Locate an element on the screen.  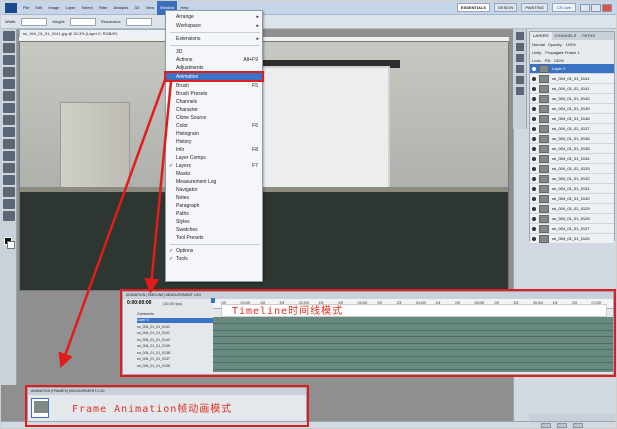
annotation-arrows is located at coordinates (115, 222).